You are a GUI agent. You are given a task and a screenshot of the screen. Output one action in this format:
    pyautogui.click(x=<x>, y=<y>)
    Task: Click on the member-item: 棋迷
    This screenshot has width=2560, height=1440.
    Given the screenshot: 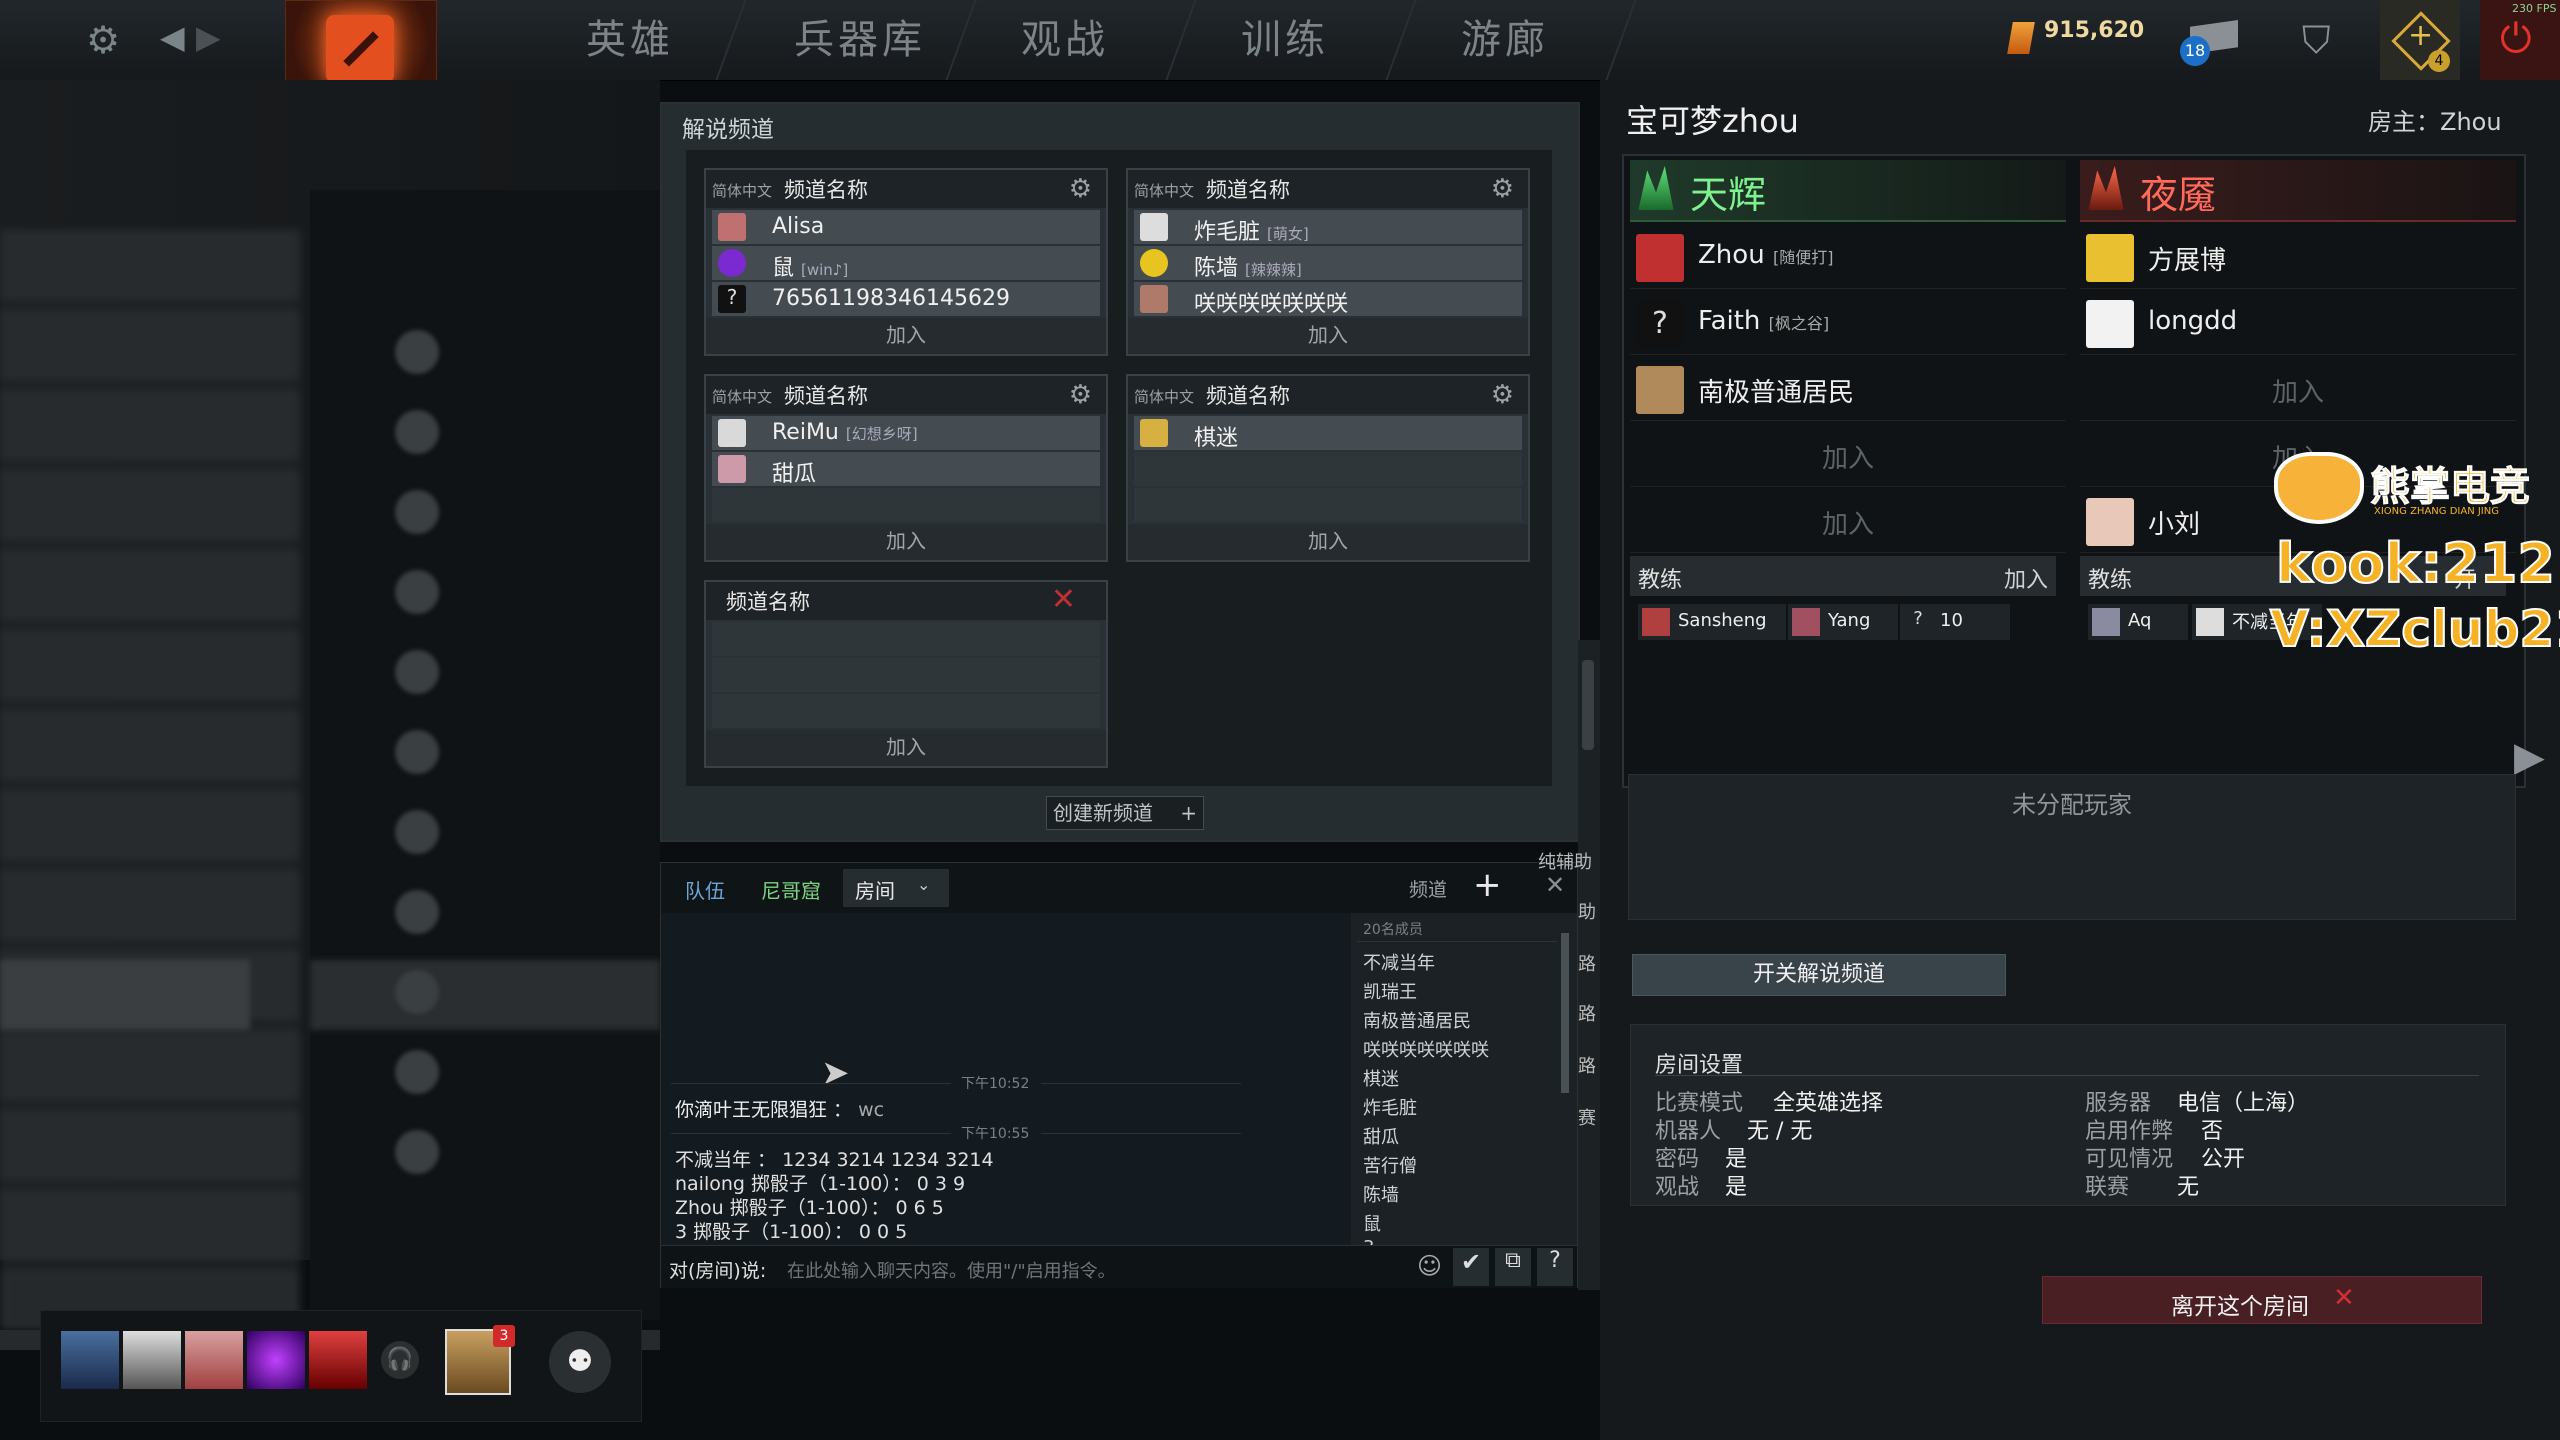 What is the action you would take?
    pyautogui.click(x=1381, y=1078)
    